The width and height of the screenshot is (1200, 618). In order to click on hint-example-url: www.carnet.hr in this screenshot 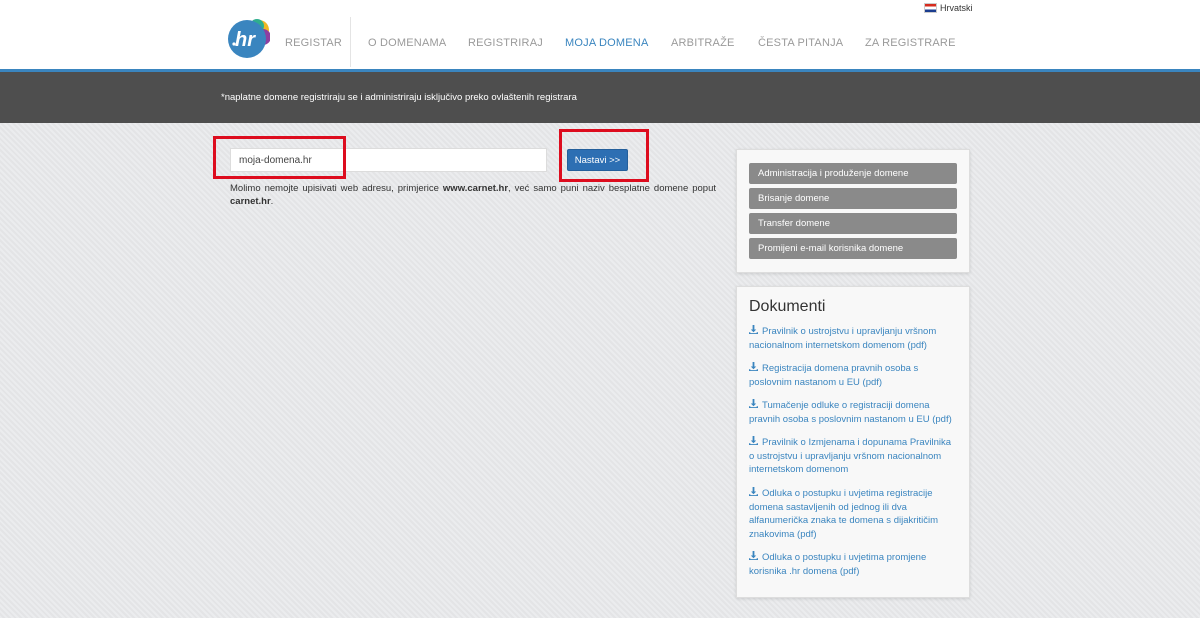, I will do `click(475, 188)`.